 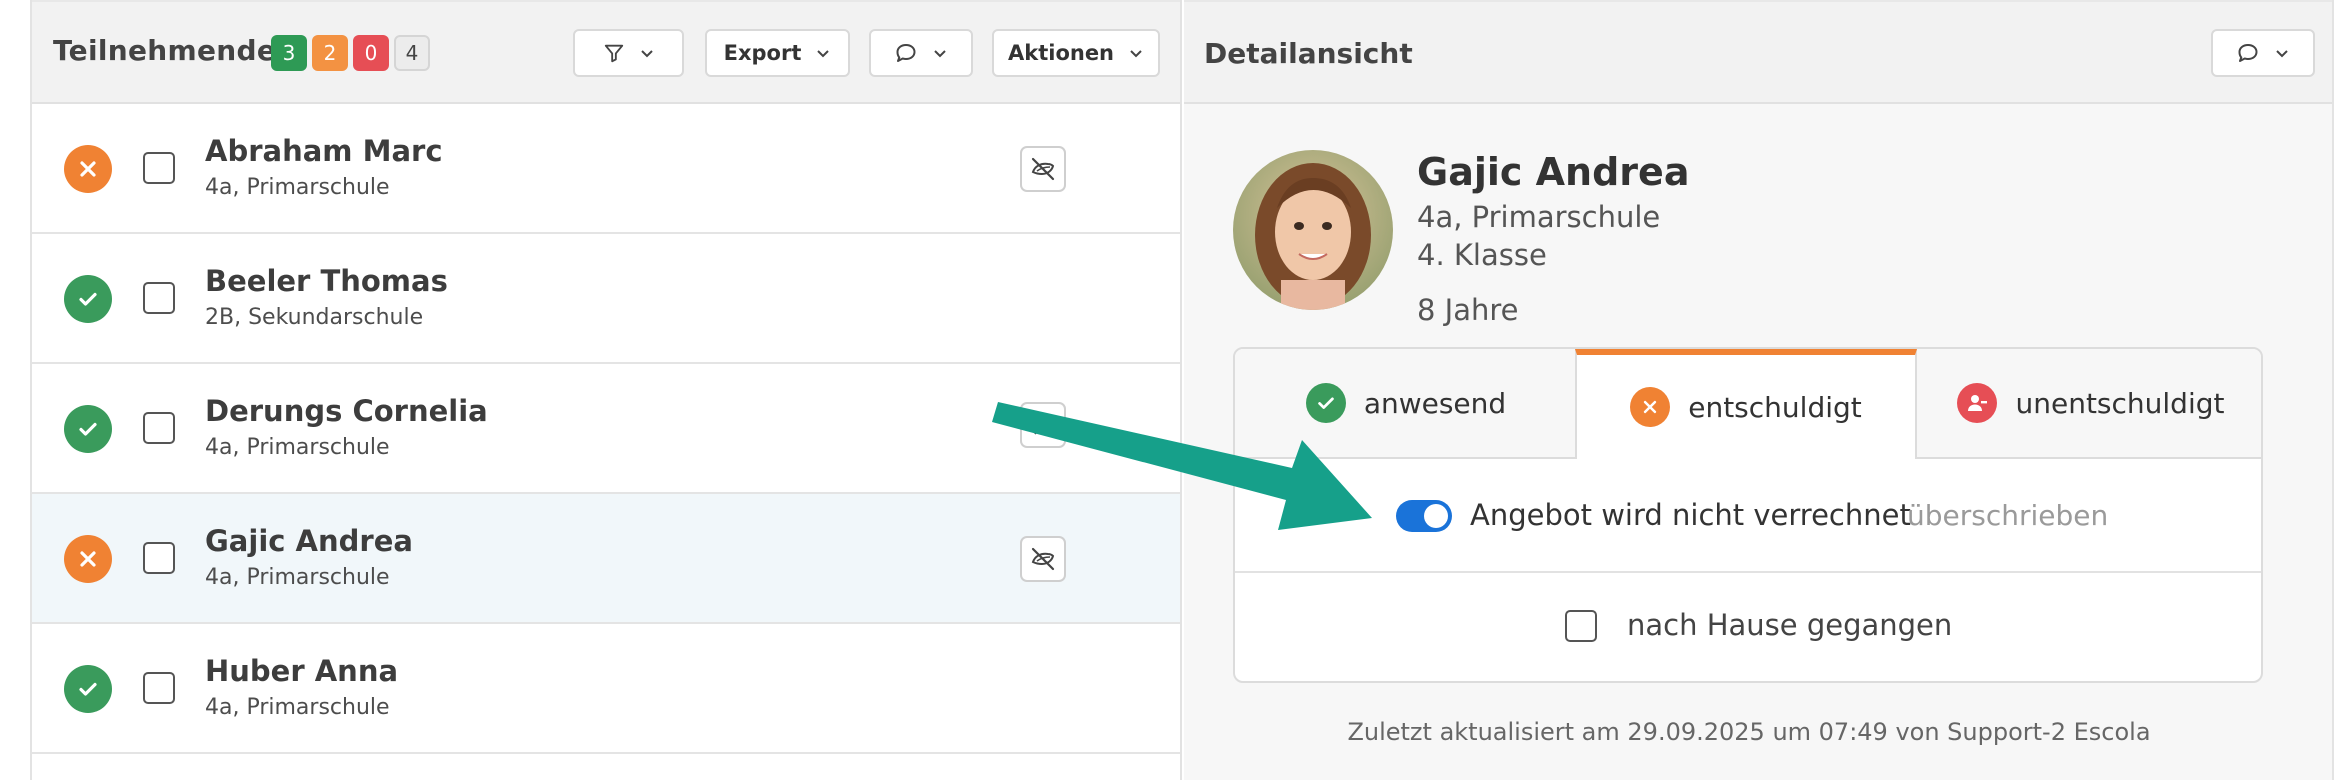 I want to click on no-food-icon, so click(x=1043, y=169).